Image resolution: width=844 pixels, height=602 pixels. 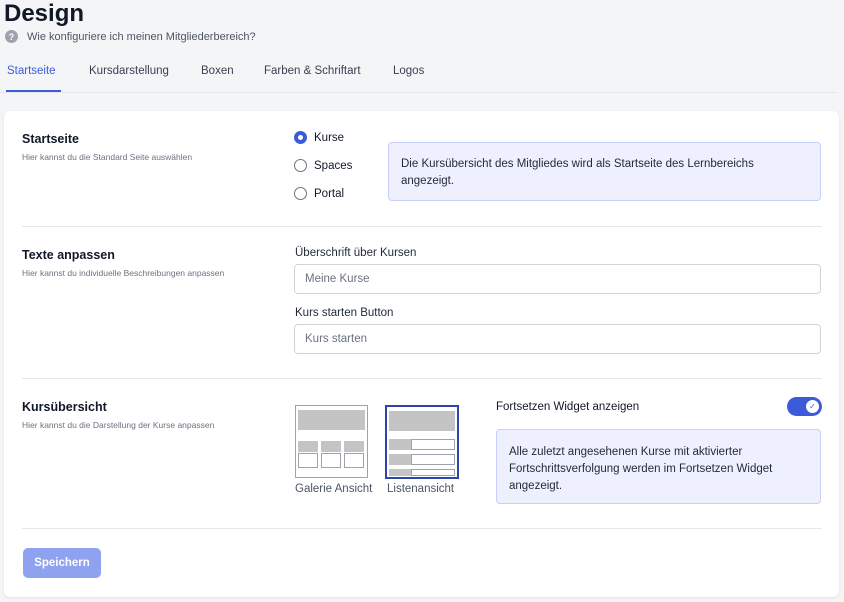 What do you see at coordinates (11, 36) in the screenshot?
I see `help-circle-icon: ?` at bounding box center [11, 36].